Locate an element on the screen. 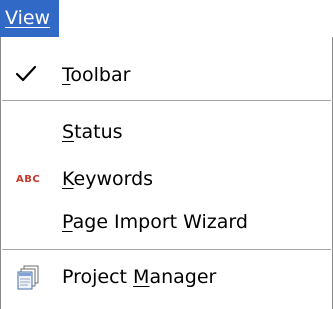 The width and height of the screenshot is (333, 309). menu-item-label-rest: tatus is located at coordinates (98, 132).